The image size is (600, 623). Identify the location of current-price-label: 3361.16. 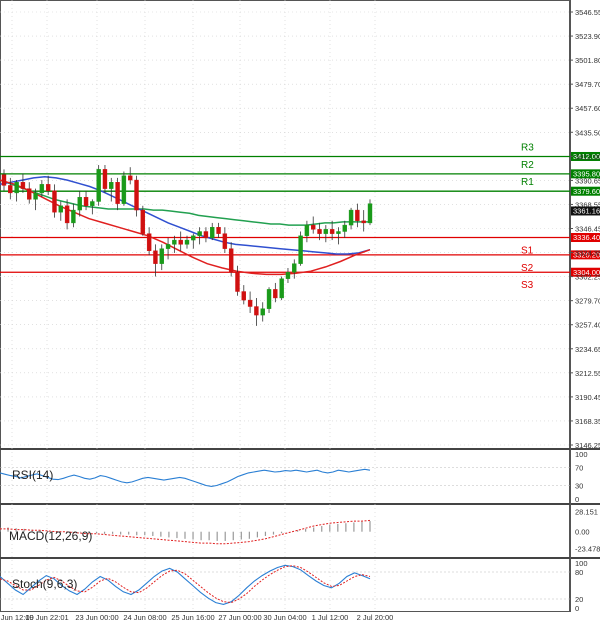
(586, 211).